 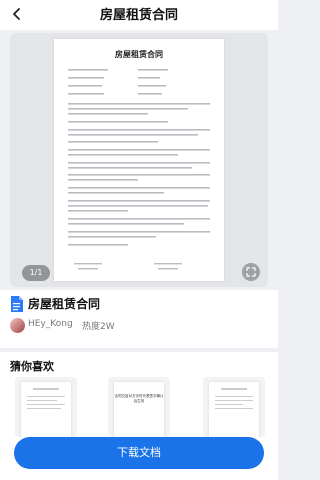 What do you see at coordinates (32, 366) in the screenshot?
I see `recommend-title: 猜你喜欢` at bounding box center [32, 366].